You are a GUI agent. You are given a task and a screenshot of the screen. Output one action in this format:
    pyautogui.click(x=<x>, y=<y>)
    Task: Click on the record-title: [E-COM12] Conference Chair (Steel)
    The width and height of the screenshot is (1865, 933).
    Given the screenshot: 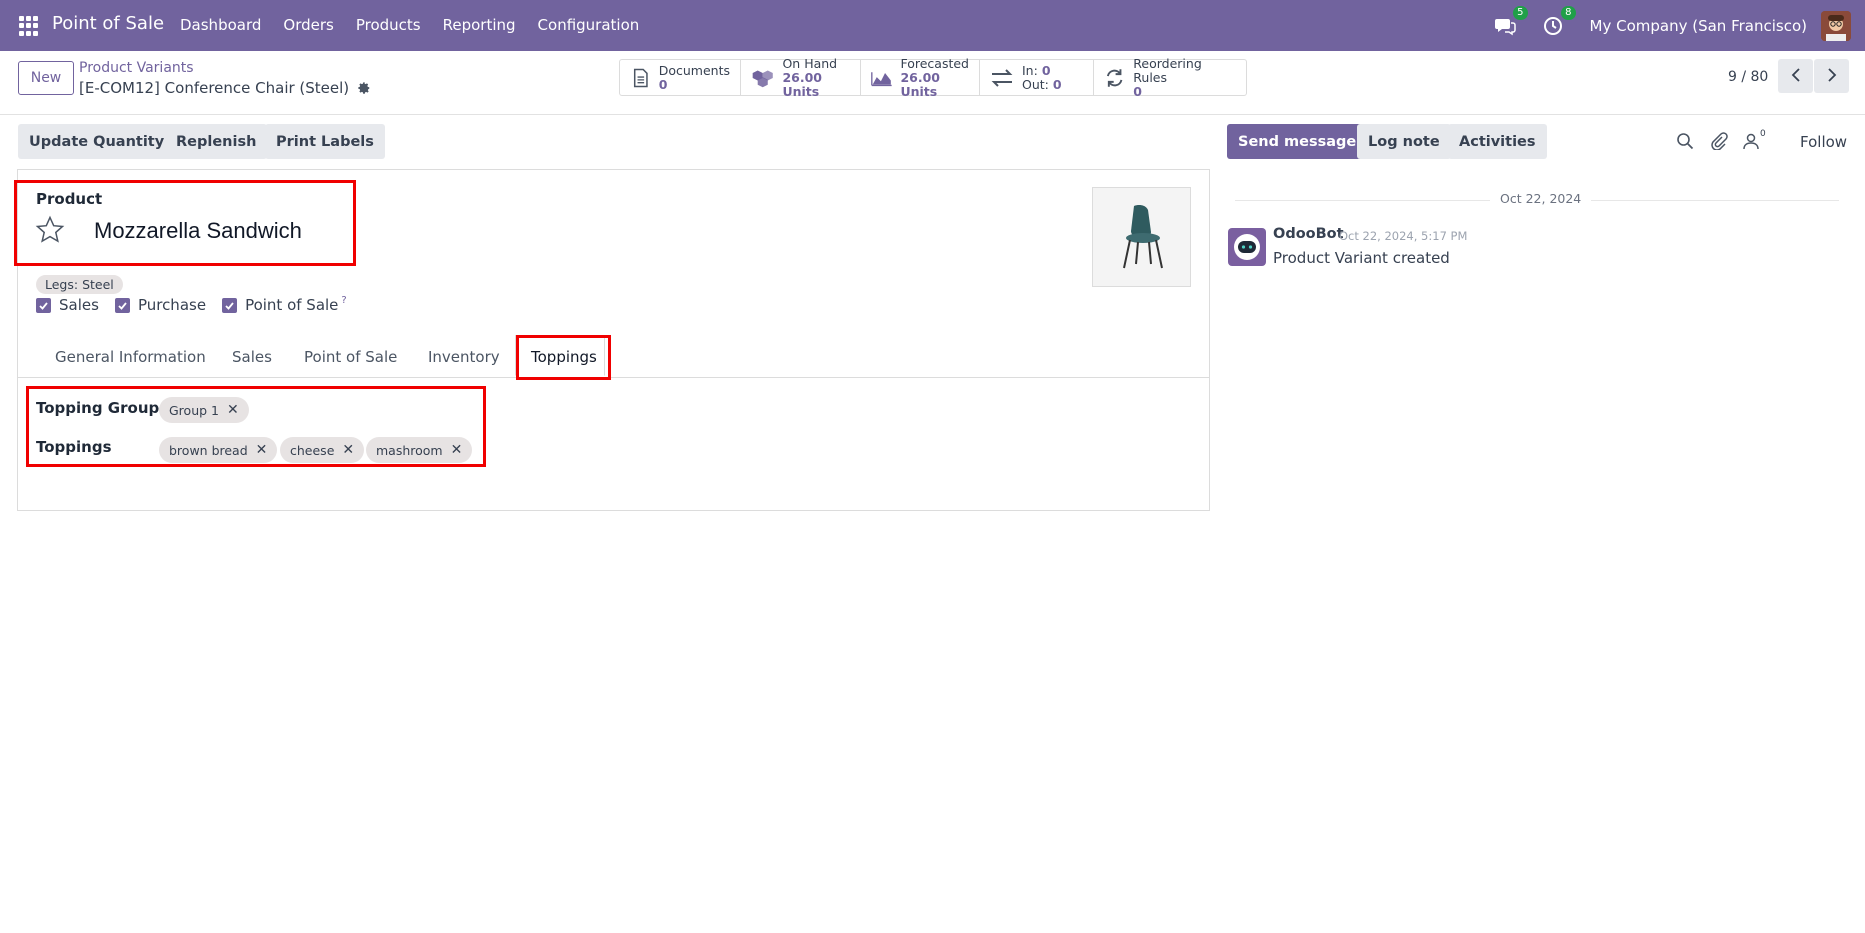 What is the action you would take?
    pyautogui.click(x=225, y=88)
    